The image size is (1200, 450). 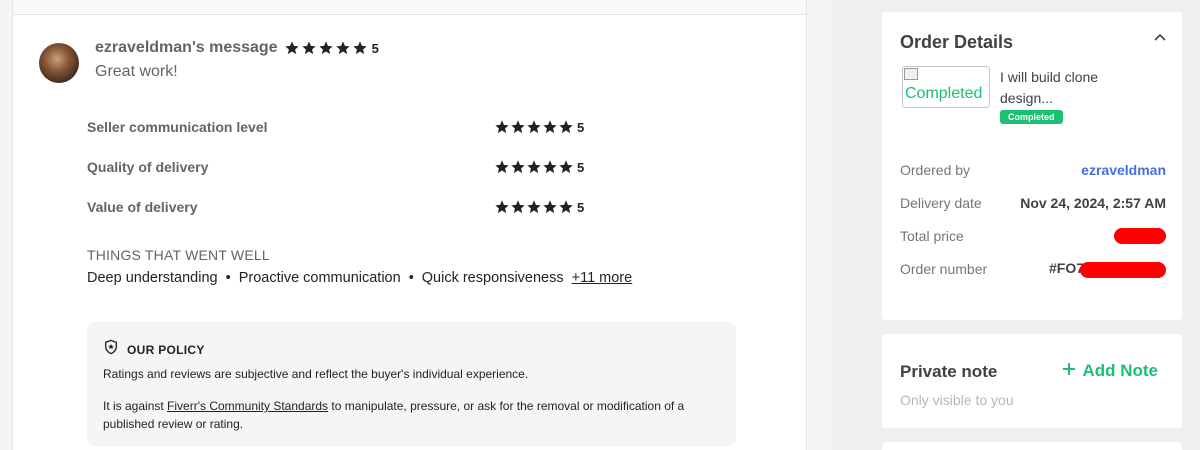 What do you see at coordinates (1033, 170) in the screenshot?
I see `ordered-by-row: Ordered by ezraveldman` at bounding box center [1033, 170].